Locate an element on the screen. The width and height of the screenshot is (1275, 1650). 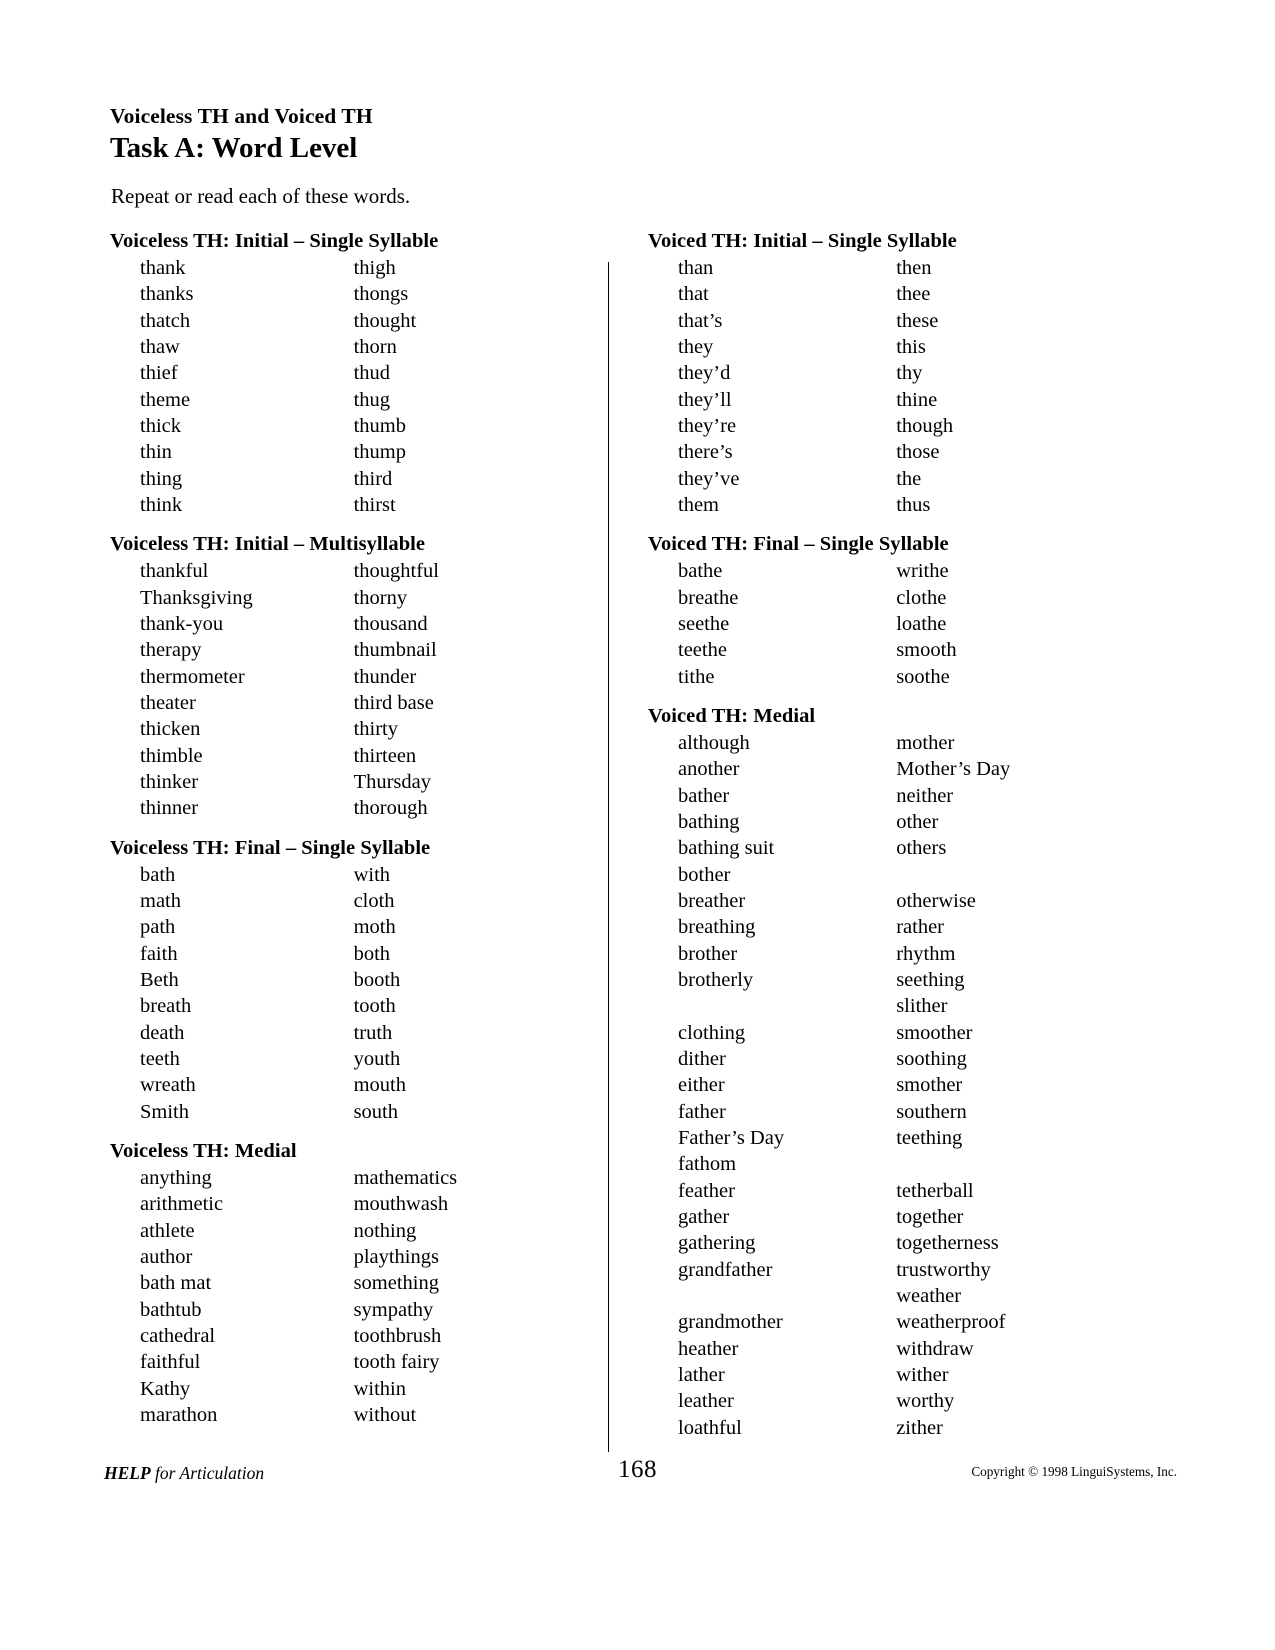
word-row: them thus is located at coordinates (913, 505).